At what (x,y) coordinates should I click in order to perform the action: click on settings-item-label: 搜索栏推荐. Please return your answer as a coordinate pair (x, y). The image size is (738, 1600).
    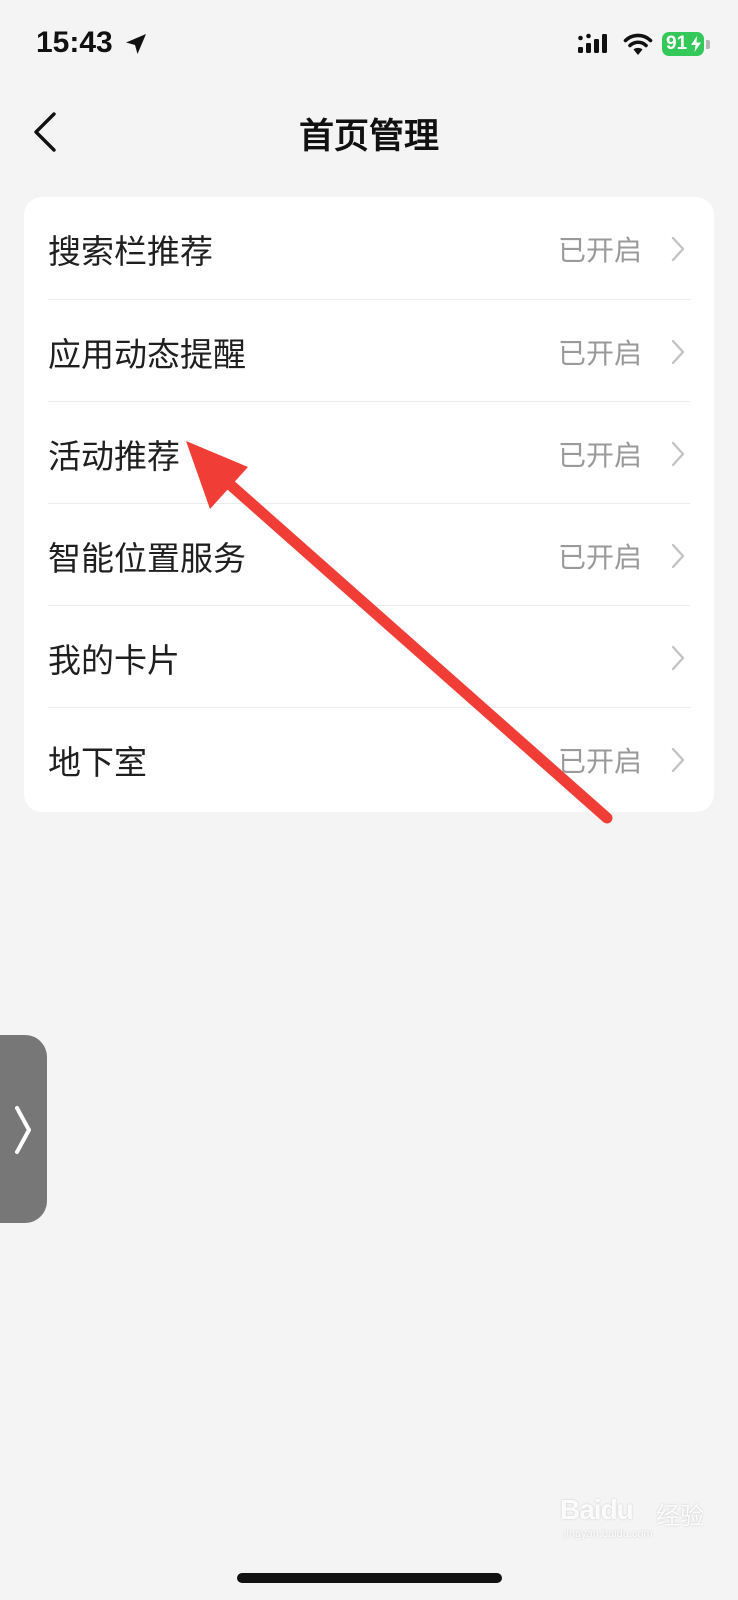
    Looking at the image, I should click on (130, 251).